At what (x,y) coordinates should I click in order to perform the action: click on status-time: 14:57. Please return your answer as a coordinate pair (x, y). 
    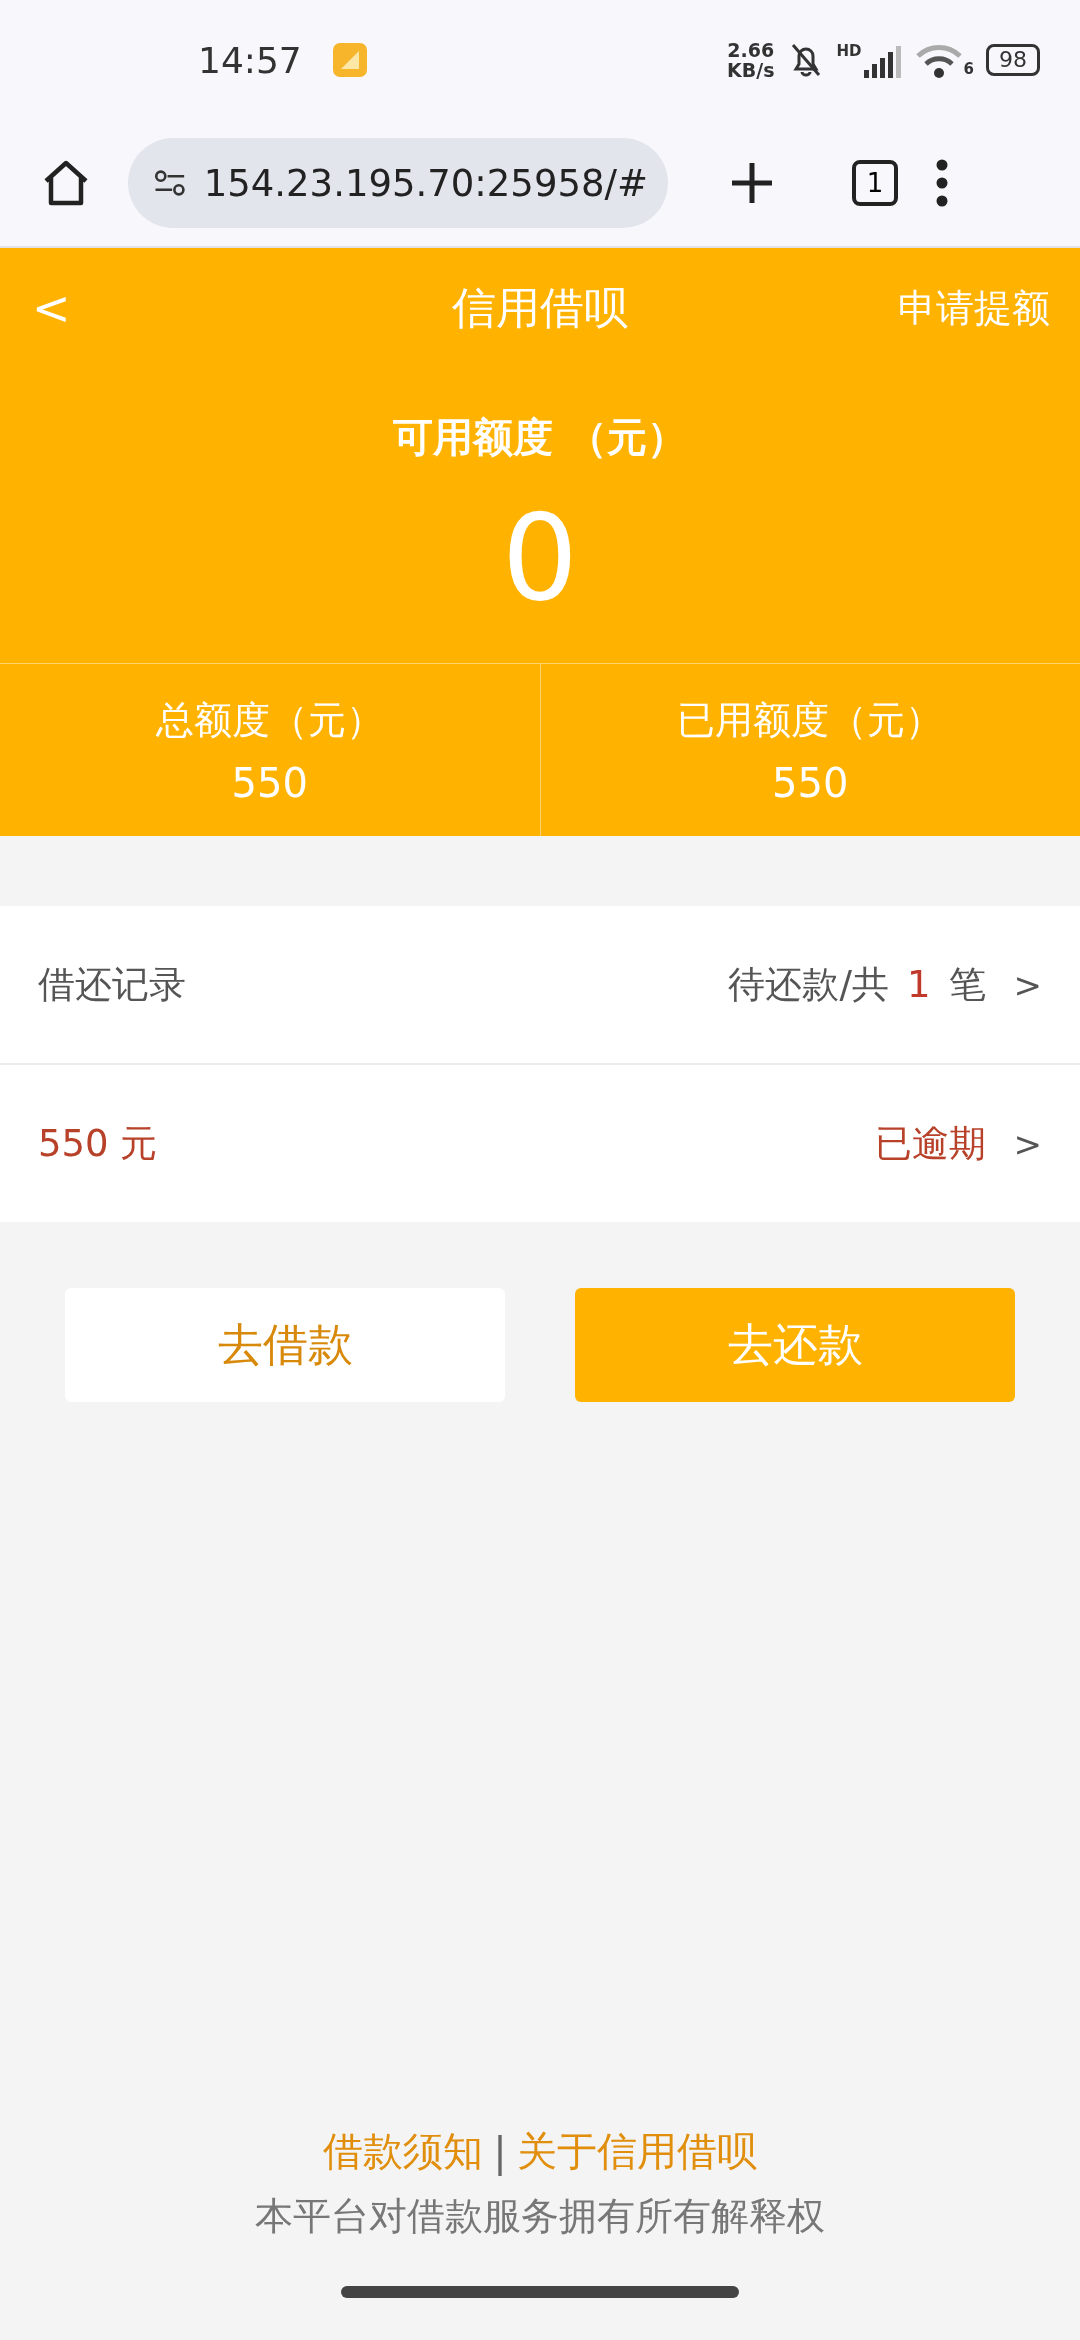
    Looking at the image, I should click on (250, 60).